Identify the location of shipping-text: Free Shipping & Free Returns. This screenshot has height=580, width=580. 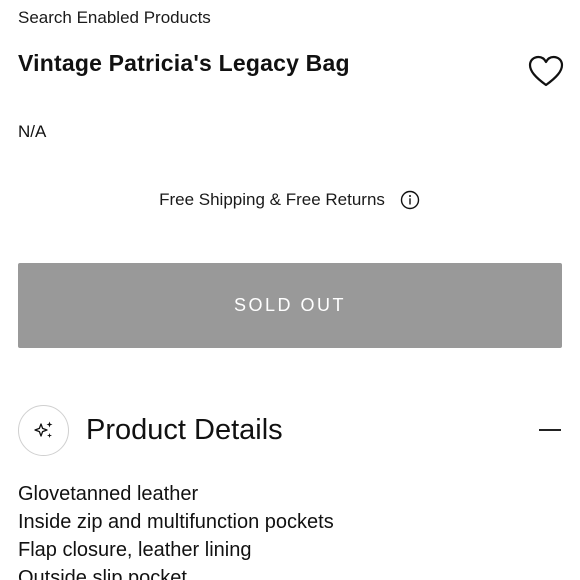
(272, 199).